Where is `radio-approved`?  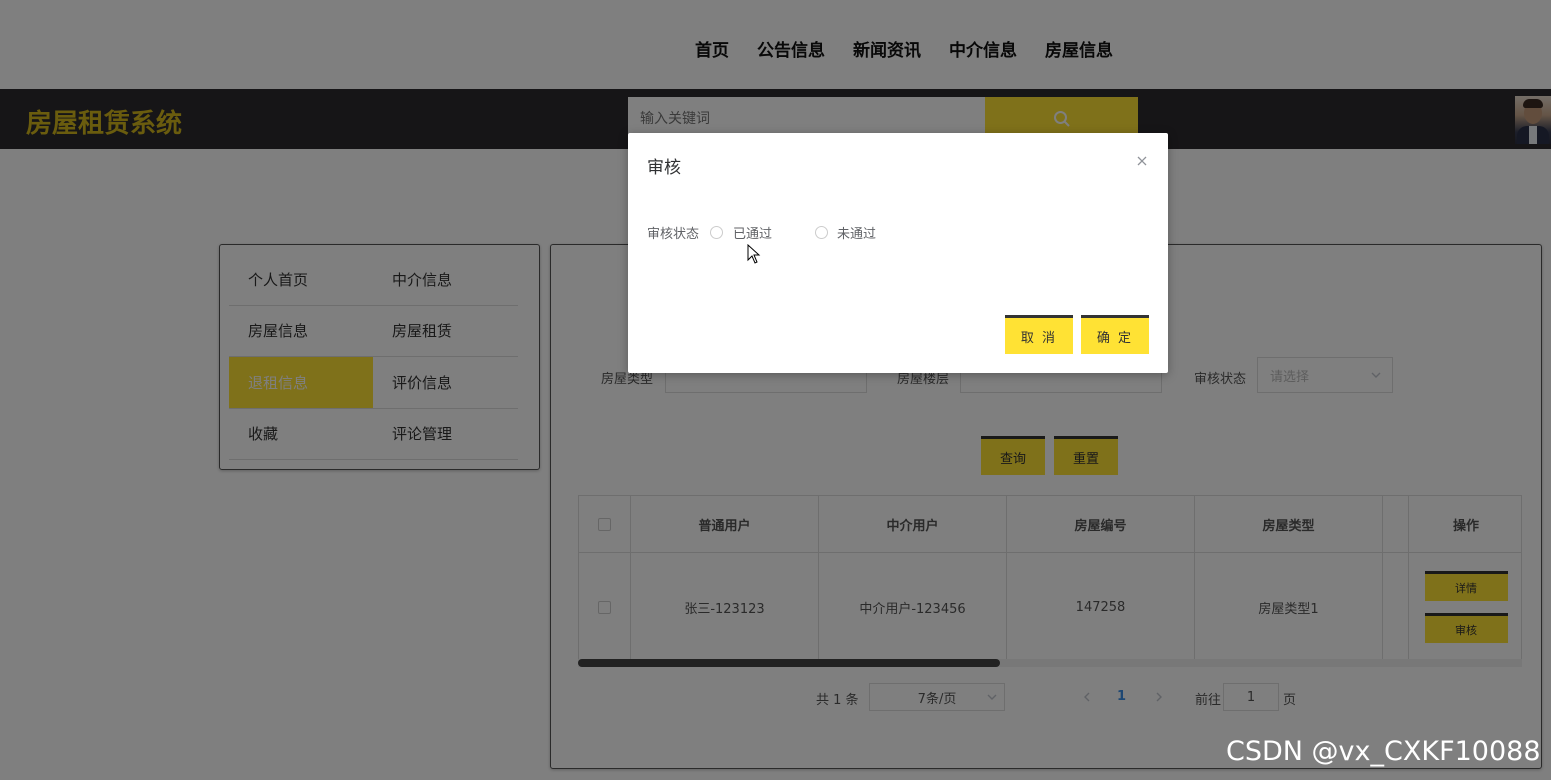
radio-approved is located at coordinates (716, 232).